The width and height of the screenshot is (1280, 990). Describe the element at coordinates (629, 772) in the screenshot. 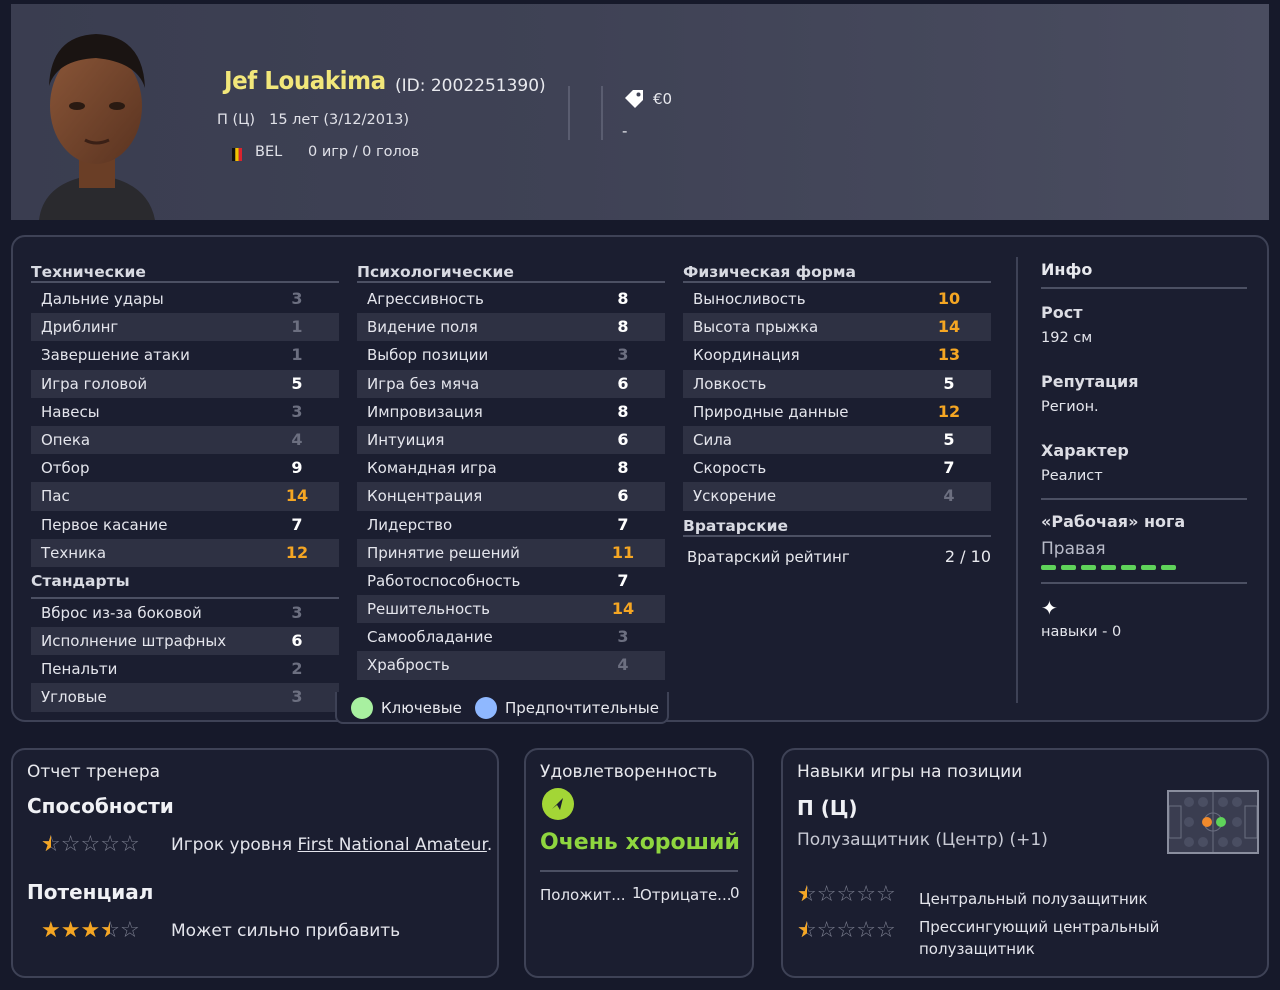

I see `satisfaction-title: Удовлетворенность` at that location.